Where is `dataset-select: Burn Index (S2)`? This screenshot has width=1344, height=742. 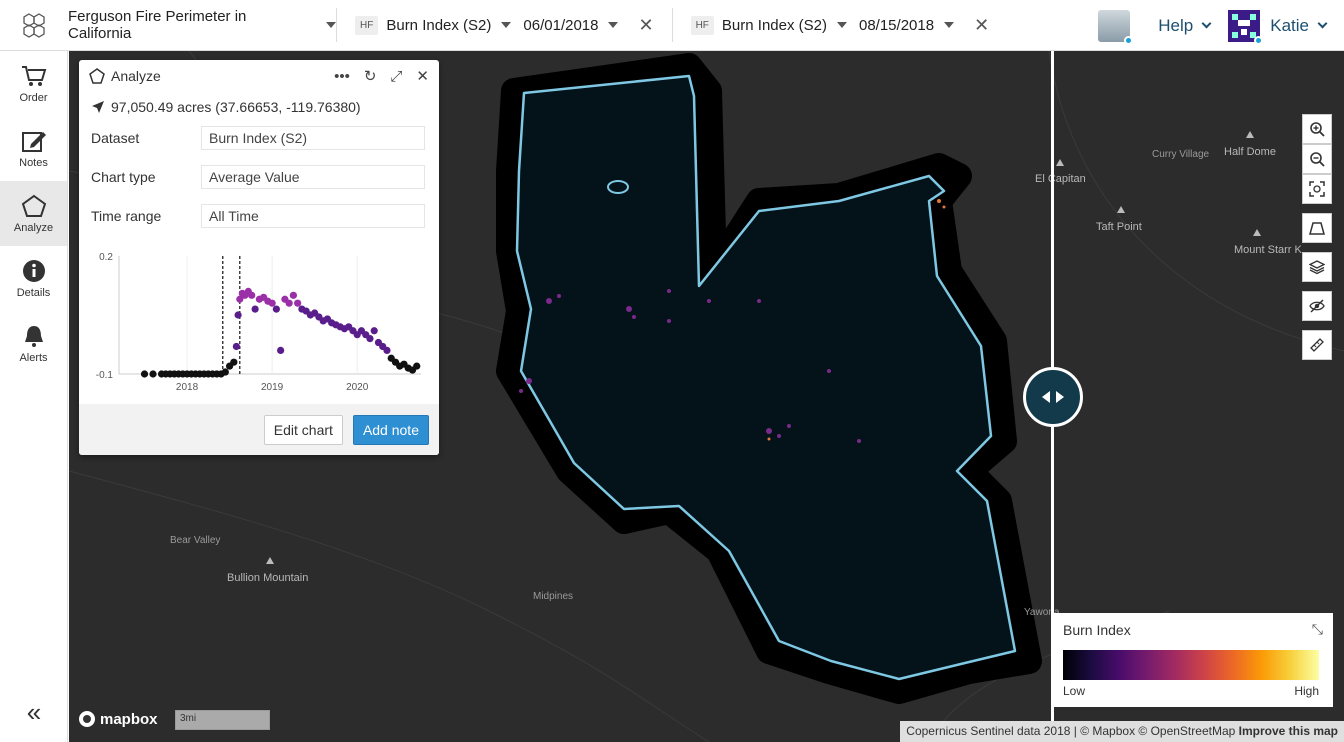 dataset-select: Burn Index (S2) is located at coordinates (313, 137).